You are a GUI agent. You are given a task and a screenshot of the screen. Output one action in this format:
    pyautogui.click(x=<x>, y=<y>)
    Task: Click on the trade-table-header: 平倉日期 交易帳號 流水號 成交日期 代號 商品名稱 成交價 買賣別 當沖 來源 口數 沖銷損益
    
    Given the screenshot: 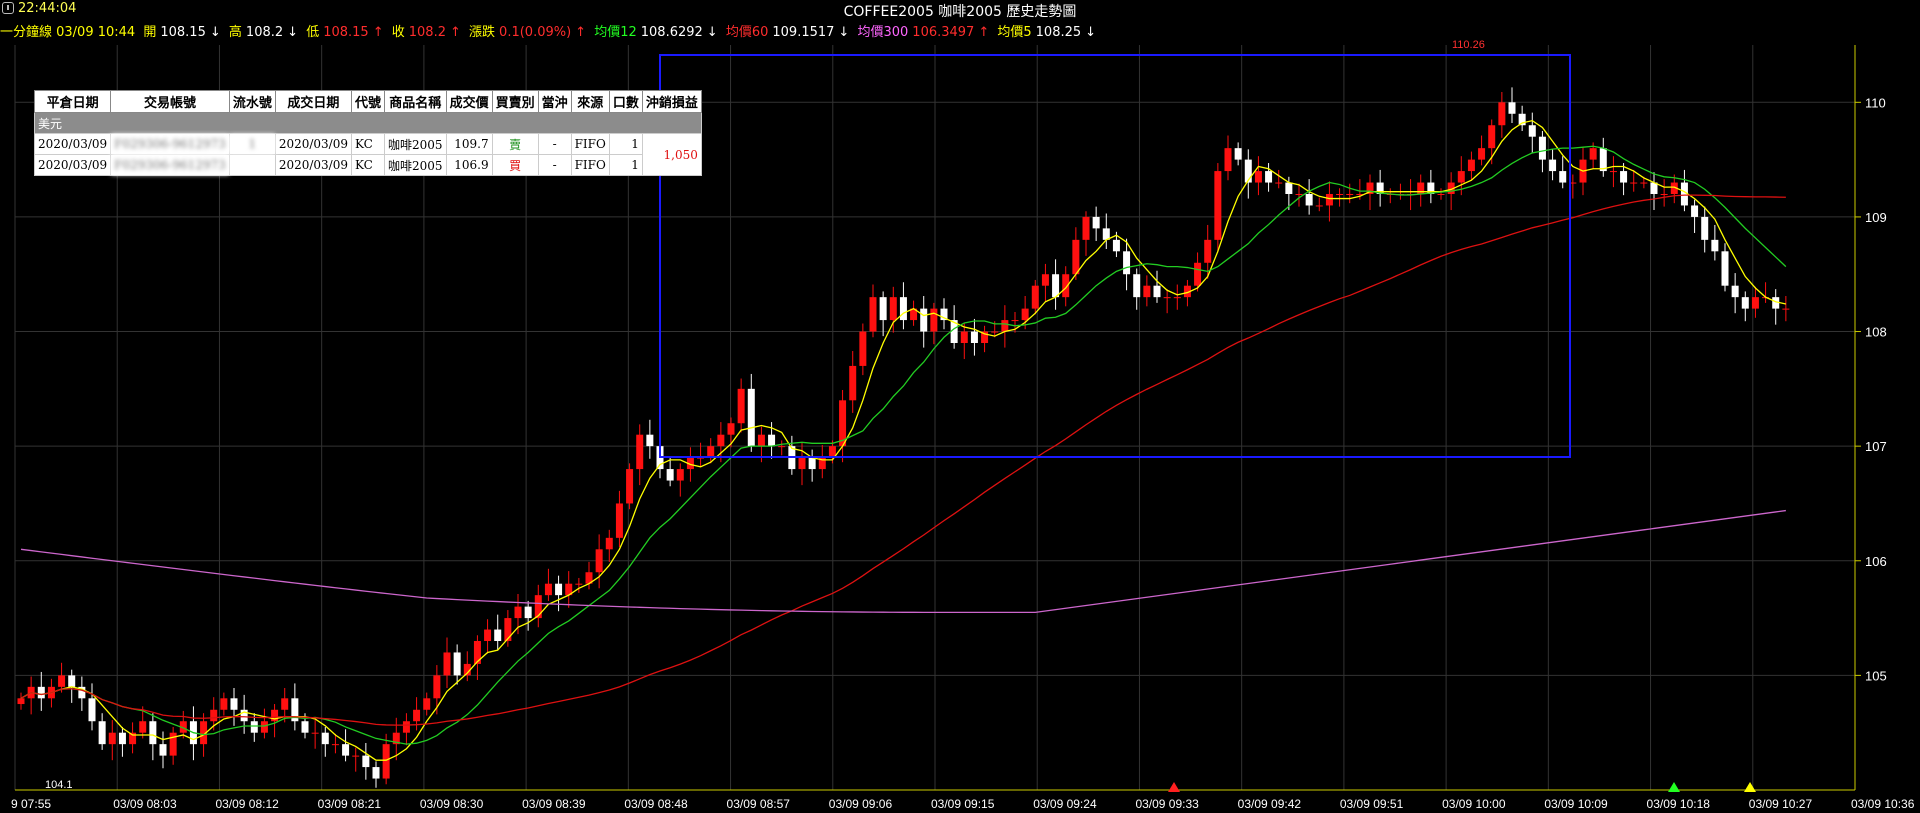 What is the action you would take?
    pyautogui.click(x=367, y=101)
    